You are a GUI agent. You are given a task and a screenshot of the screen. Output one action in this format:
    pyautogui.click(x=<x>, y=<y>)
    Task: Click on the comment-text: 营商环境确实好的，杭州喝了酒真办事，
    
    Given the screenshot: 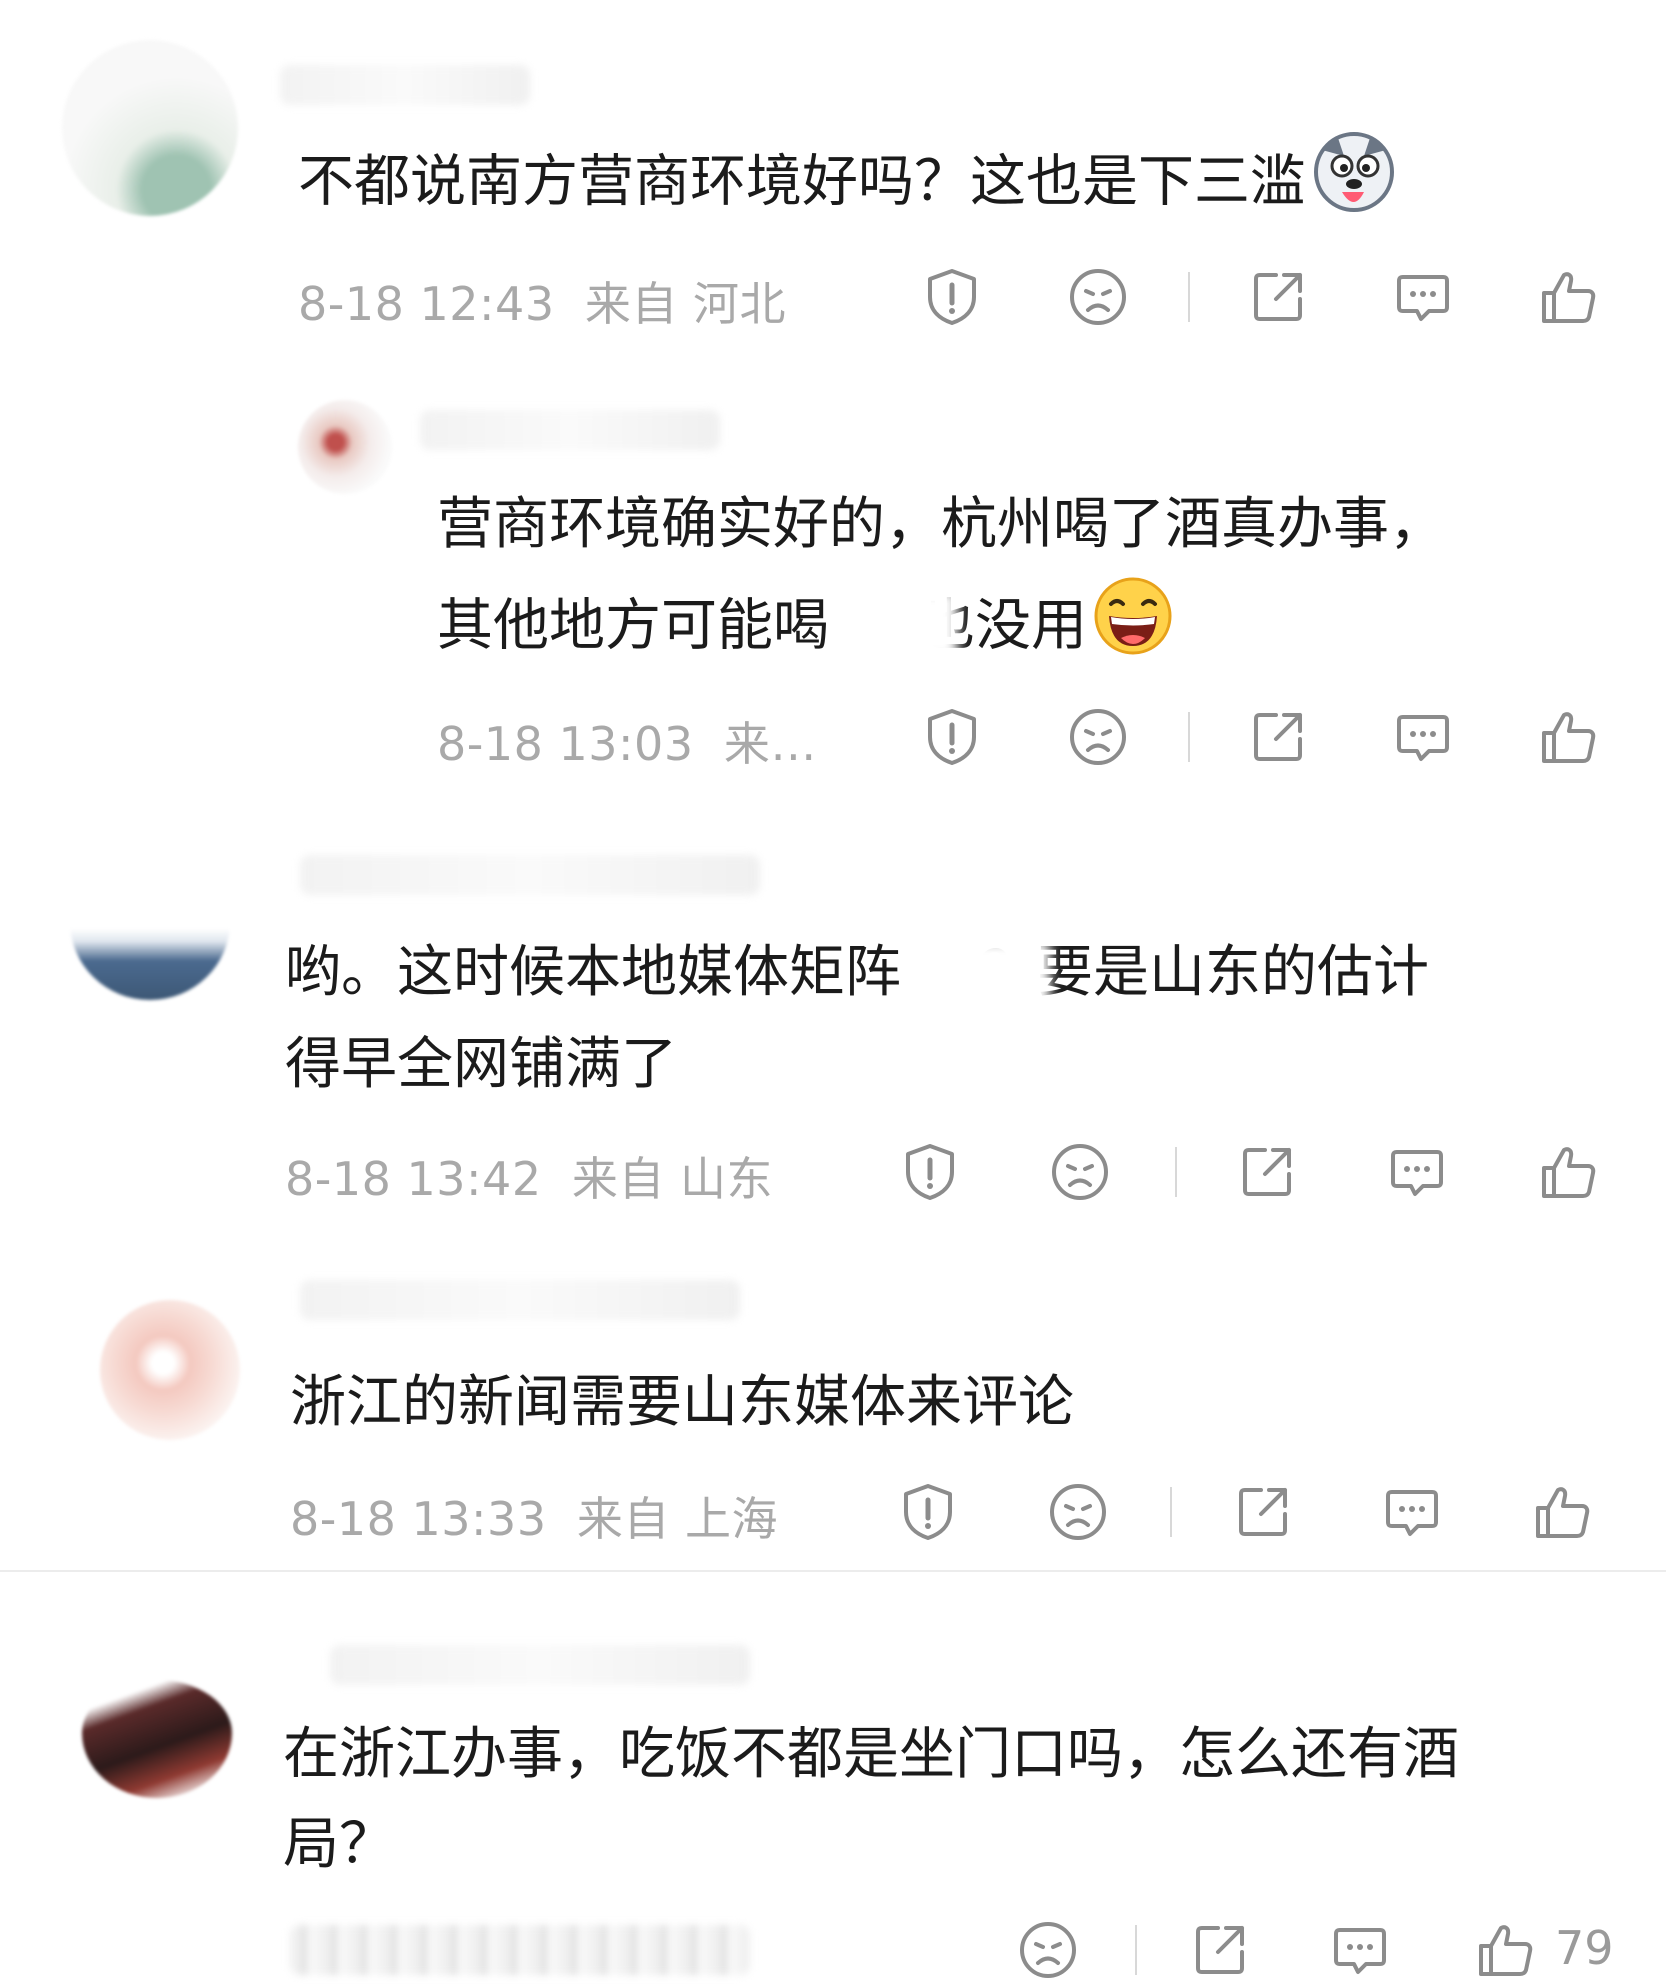 What is the action you would take?
    pyautogui.click(x=941, y=524)
    